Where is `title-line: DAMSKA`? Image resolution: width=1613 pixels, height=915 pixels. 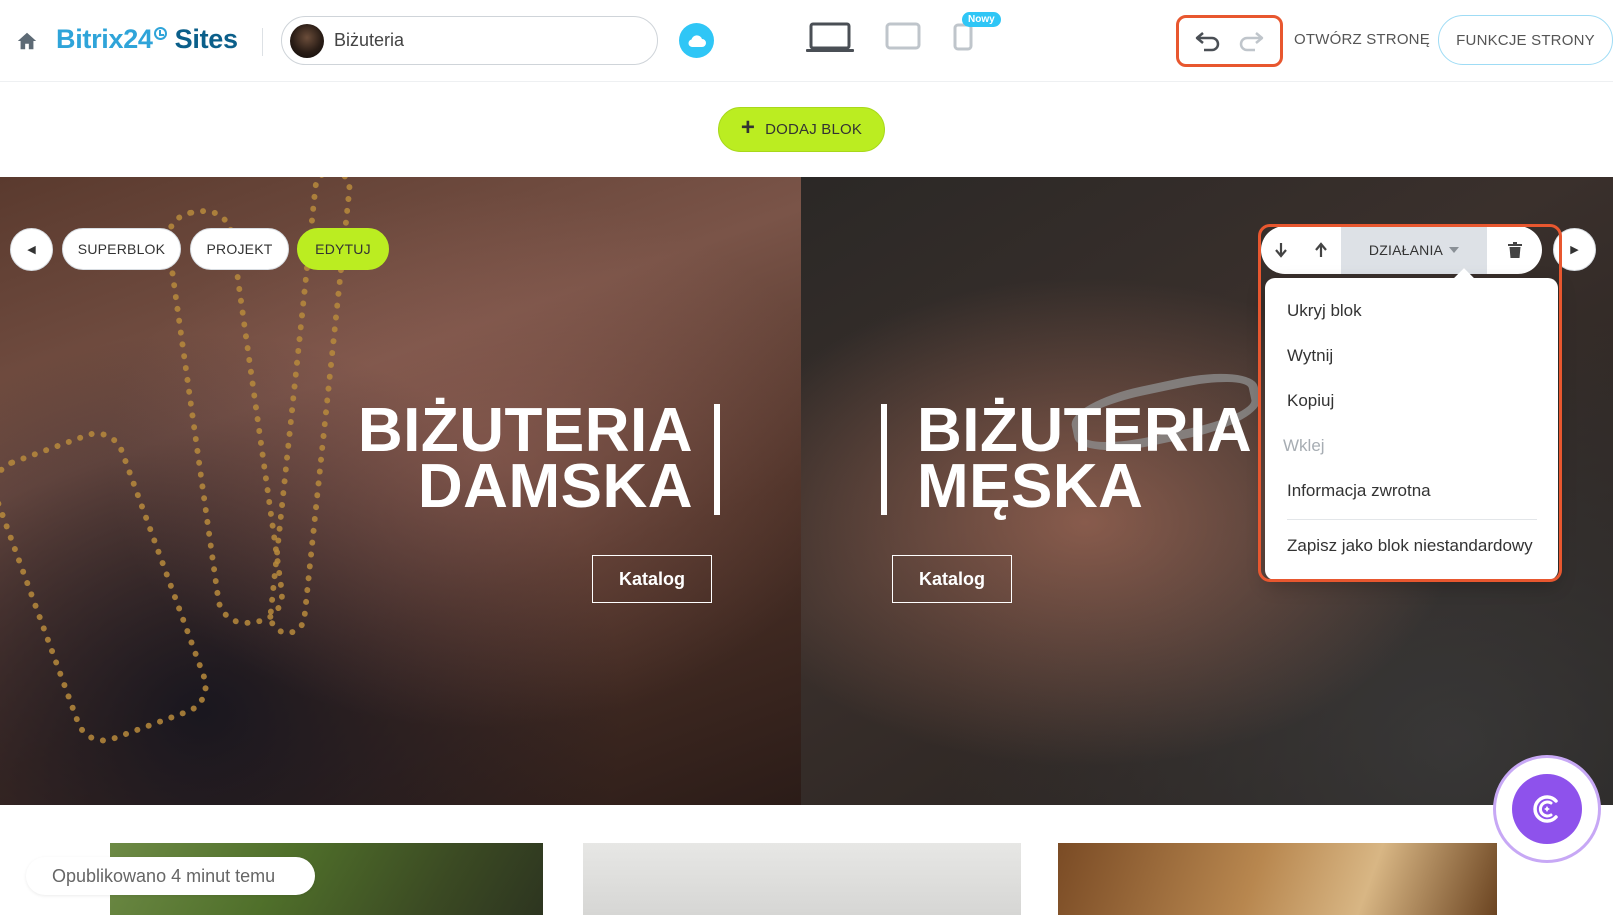 title-line: DAMSKA is located at coordinates (555, 486).